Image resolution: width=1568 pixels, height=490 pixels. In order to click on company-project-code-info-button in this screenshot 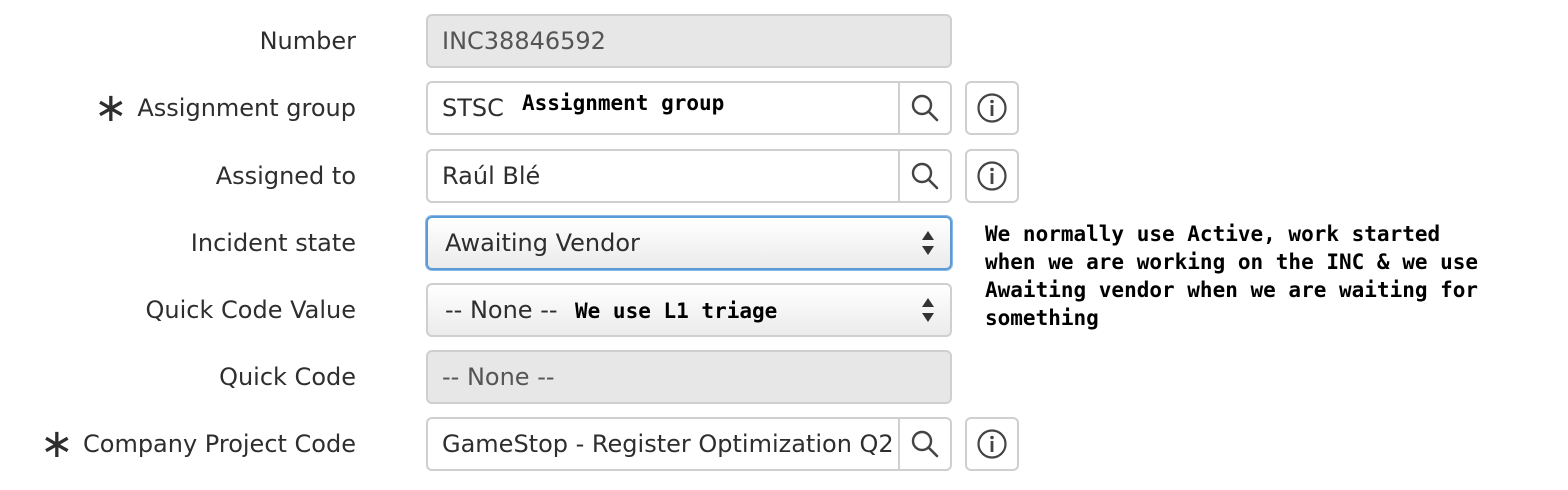, I will do `click(992, 444)`.